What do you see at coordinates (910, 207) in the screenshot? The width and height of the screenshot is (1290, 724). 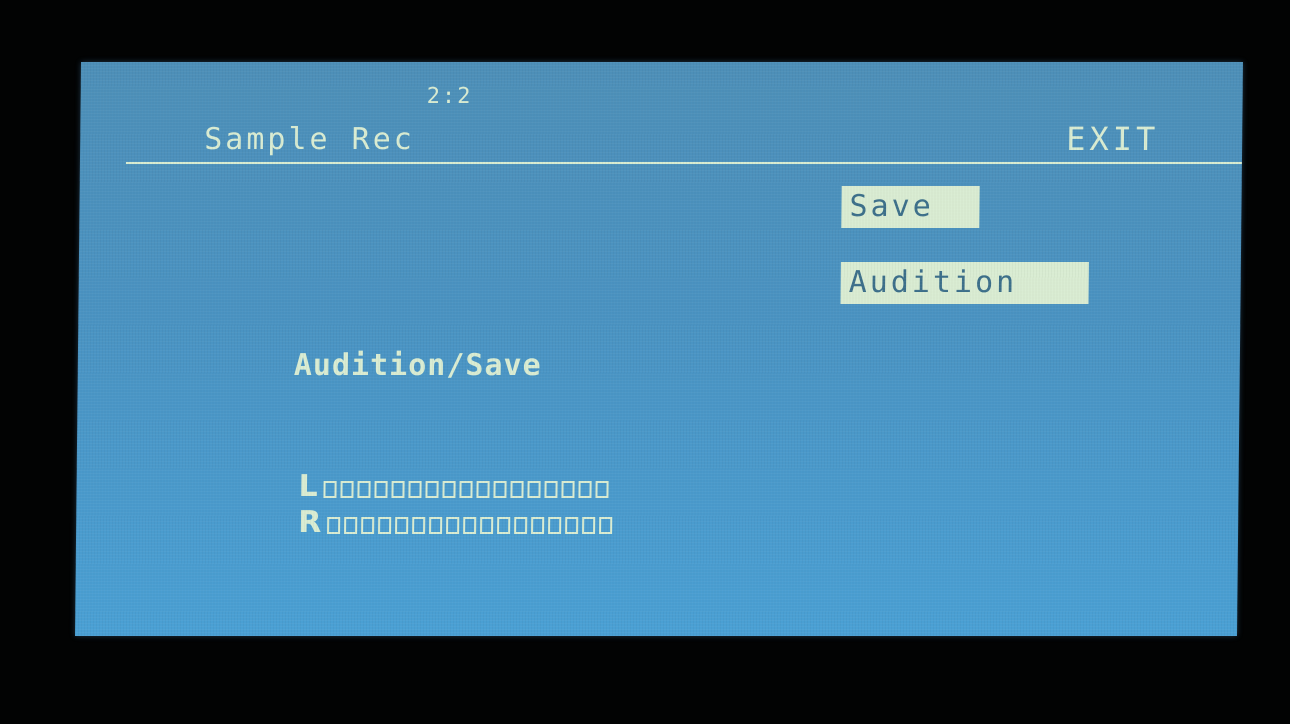 I see `save-button: Save` at bounding box center [910, 207].